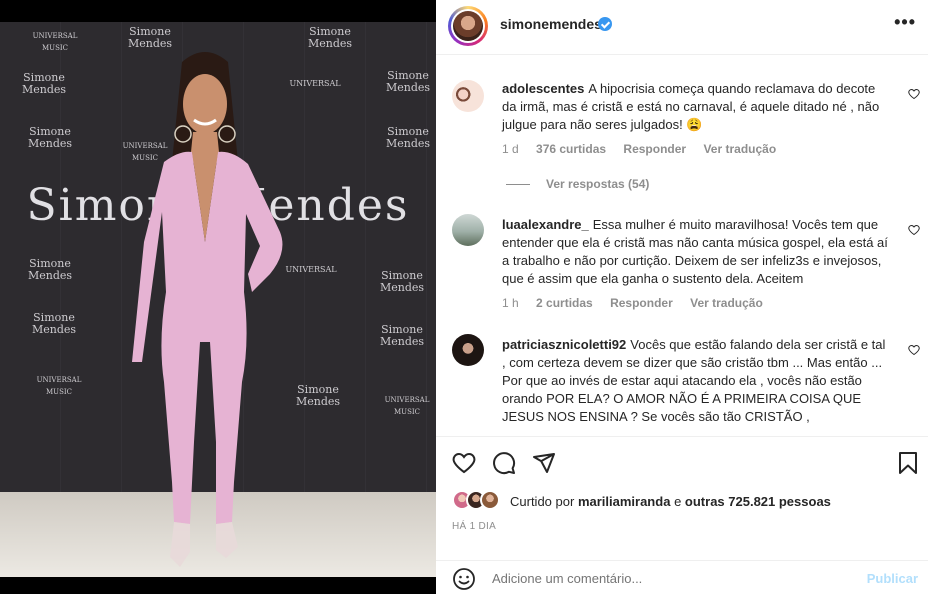  What do you see at coordinates (758, 501) in the screenshot?
I see `likes-count: outras 725.821 pessoas` at bounding box center [758, 501].